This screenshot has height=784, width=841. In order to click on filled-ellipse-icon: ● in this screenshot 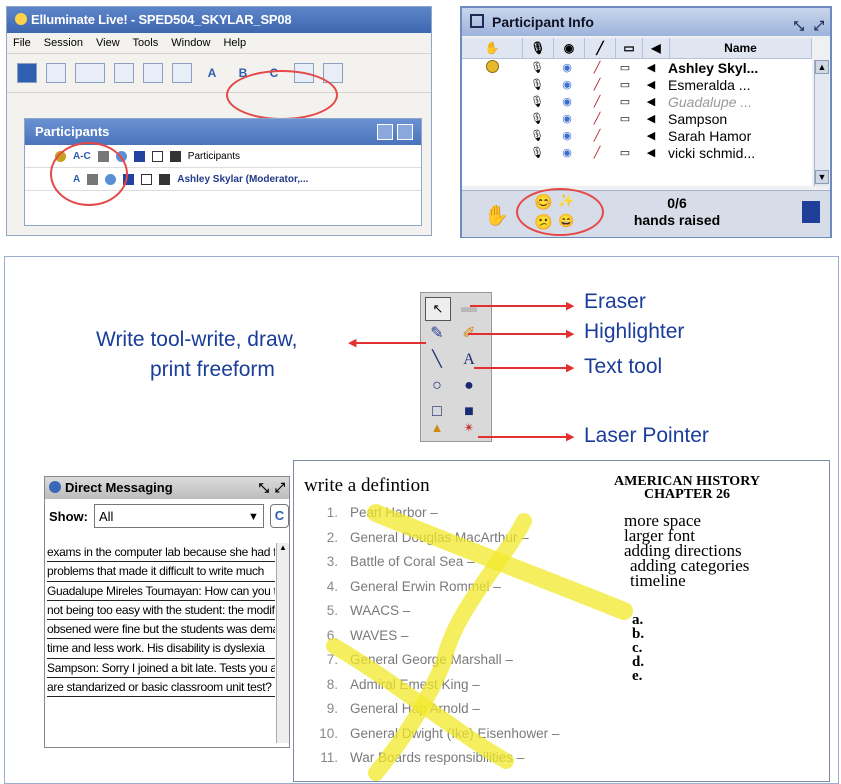, I will do `click(469, 386)`.